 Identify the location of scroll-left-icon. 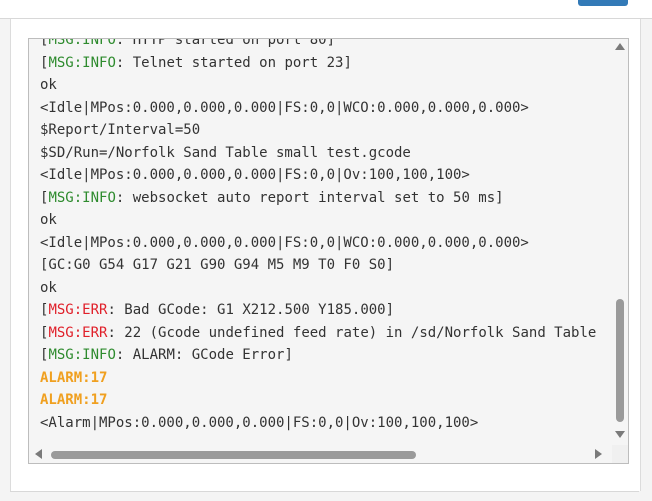
(38, 454).